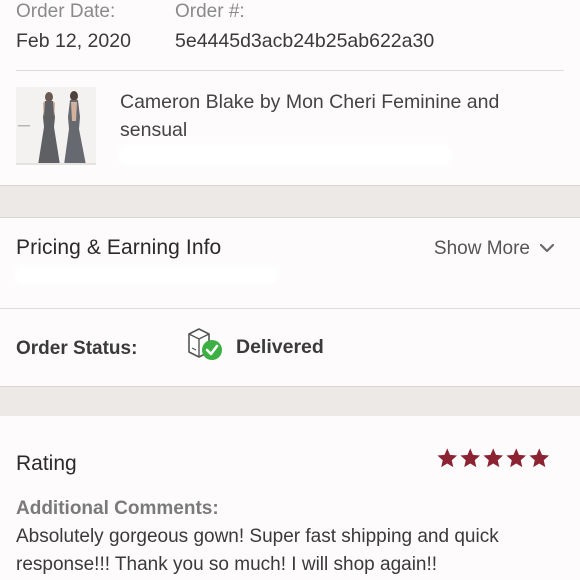 The width and height of the screenshot is (580, 580). What do you see at coordinates (73, 41) in the screenshot?
I see `order-date-value: Feb 12, 2020` at bounding box center [73, 41].